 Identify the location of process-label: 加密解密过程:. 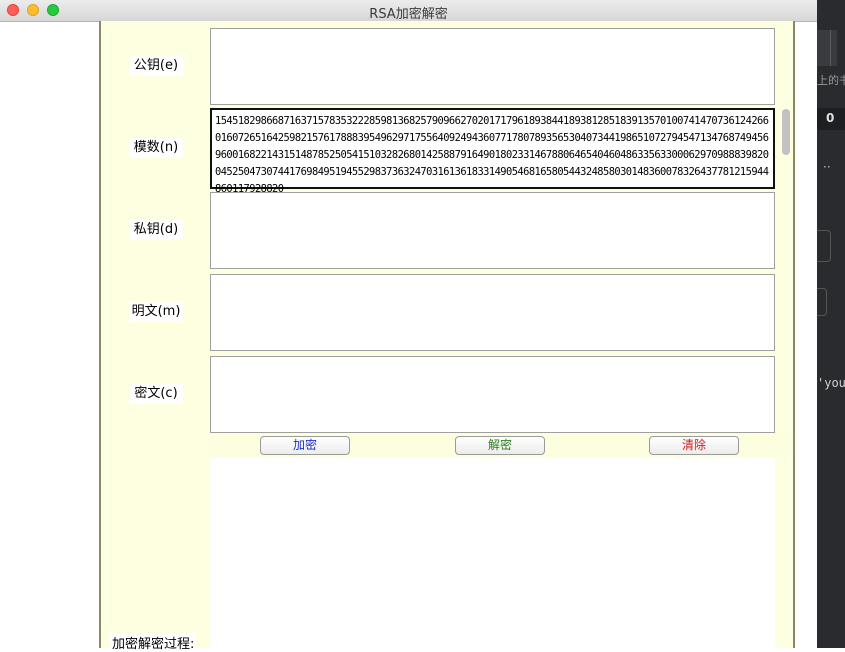
(153, 642).